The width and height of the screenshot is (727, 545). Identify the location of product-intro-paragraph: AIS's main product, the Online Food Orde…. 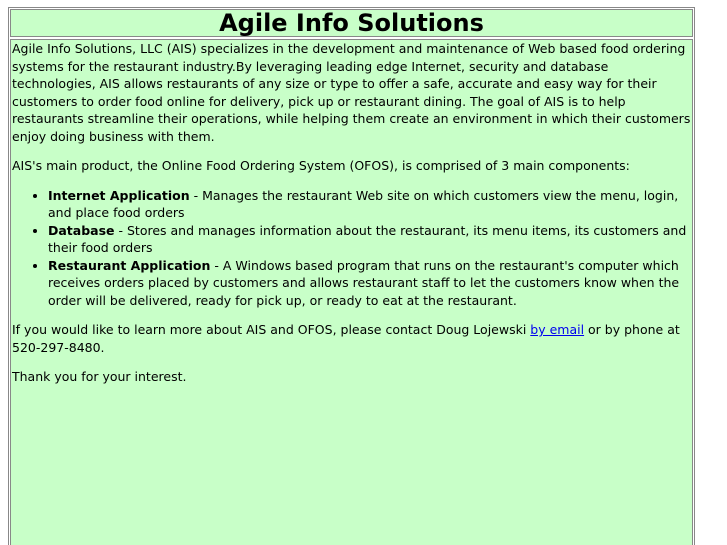
(321, 165).